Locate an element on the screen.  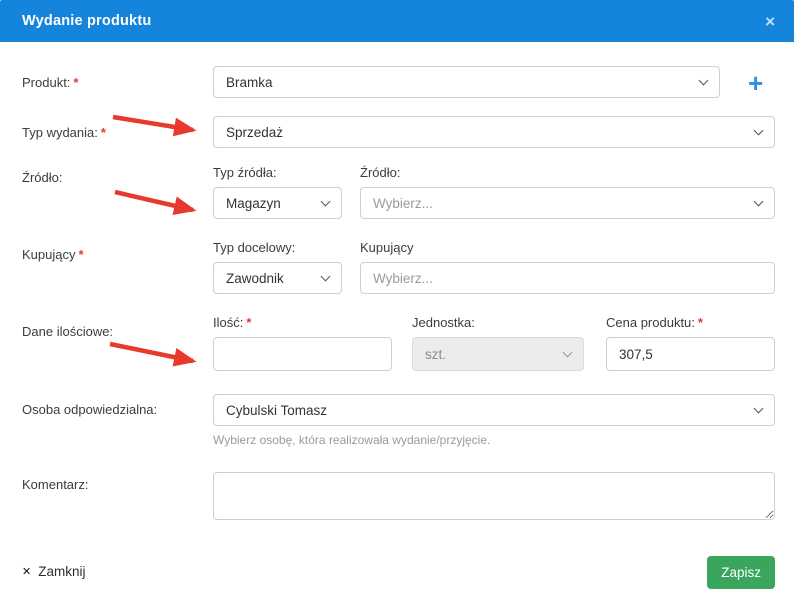
close-button: ✕ Zamknij is located at coordinates (53, 571).